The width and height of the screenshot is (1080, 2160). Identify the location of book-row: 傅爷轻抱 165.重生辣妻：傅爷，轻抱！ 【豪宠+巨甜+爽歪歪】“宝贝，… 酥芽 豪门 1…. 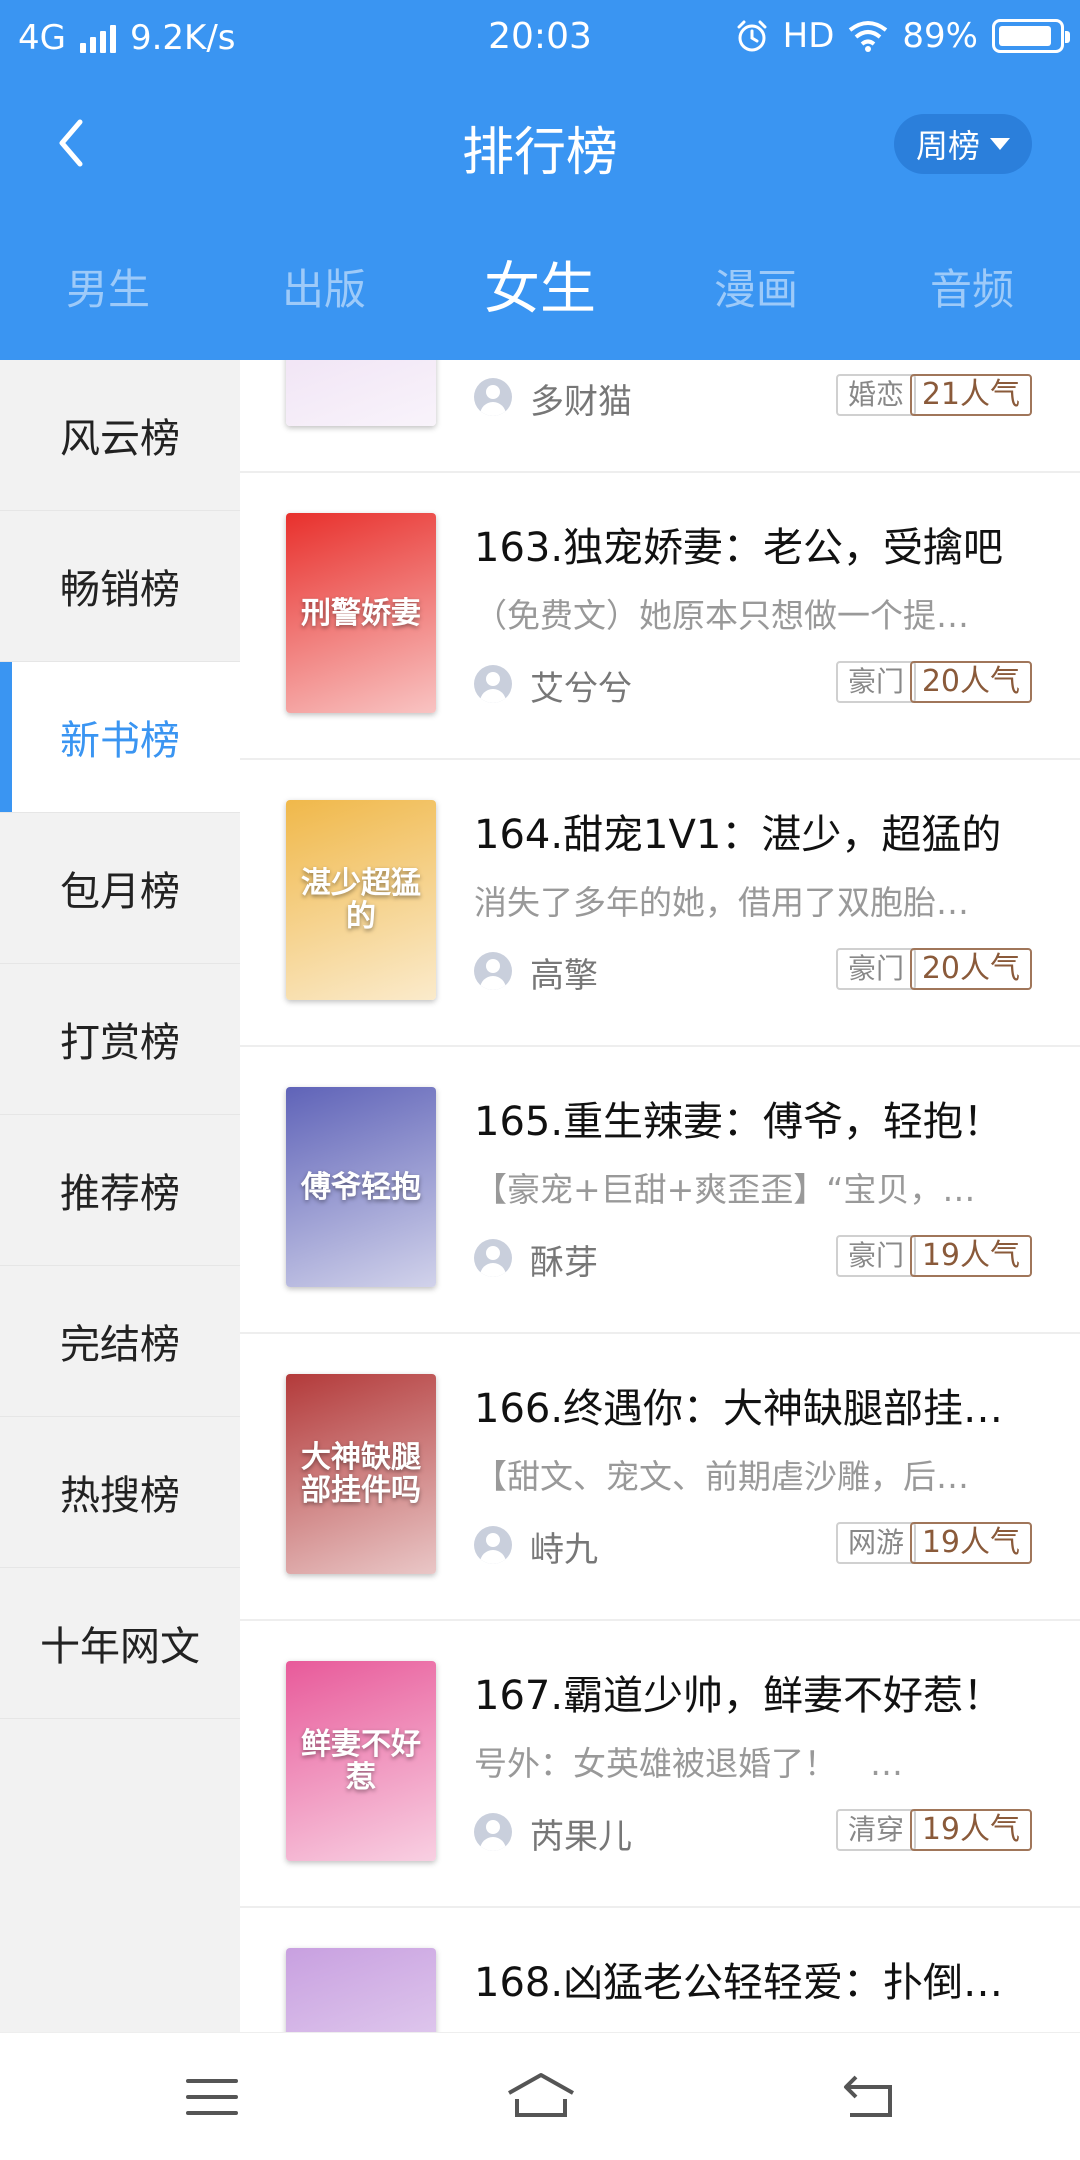
(660, 1190).